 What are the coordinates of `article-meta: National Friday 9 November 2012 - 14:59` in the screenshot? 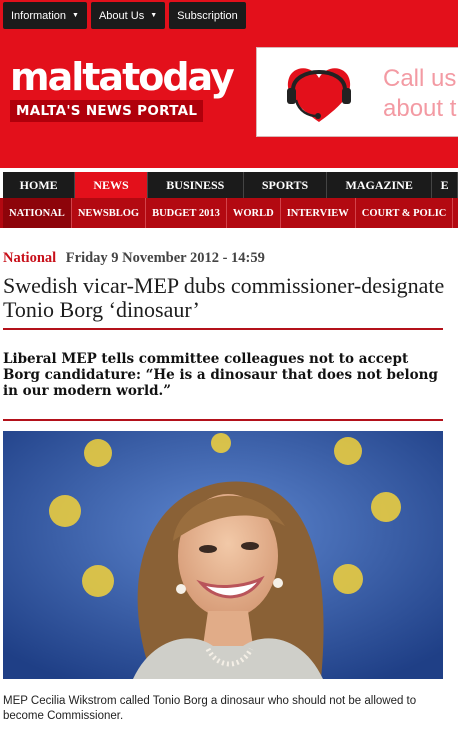 It's located at (134, 258).